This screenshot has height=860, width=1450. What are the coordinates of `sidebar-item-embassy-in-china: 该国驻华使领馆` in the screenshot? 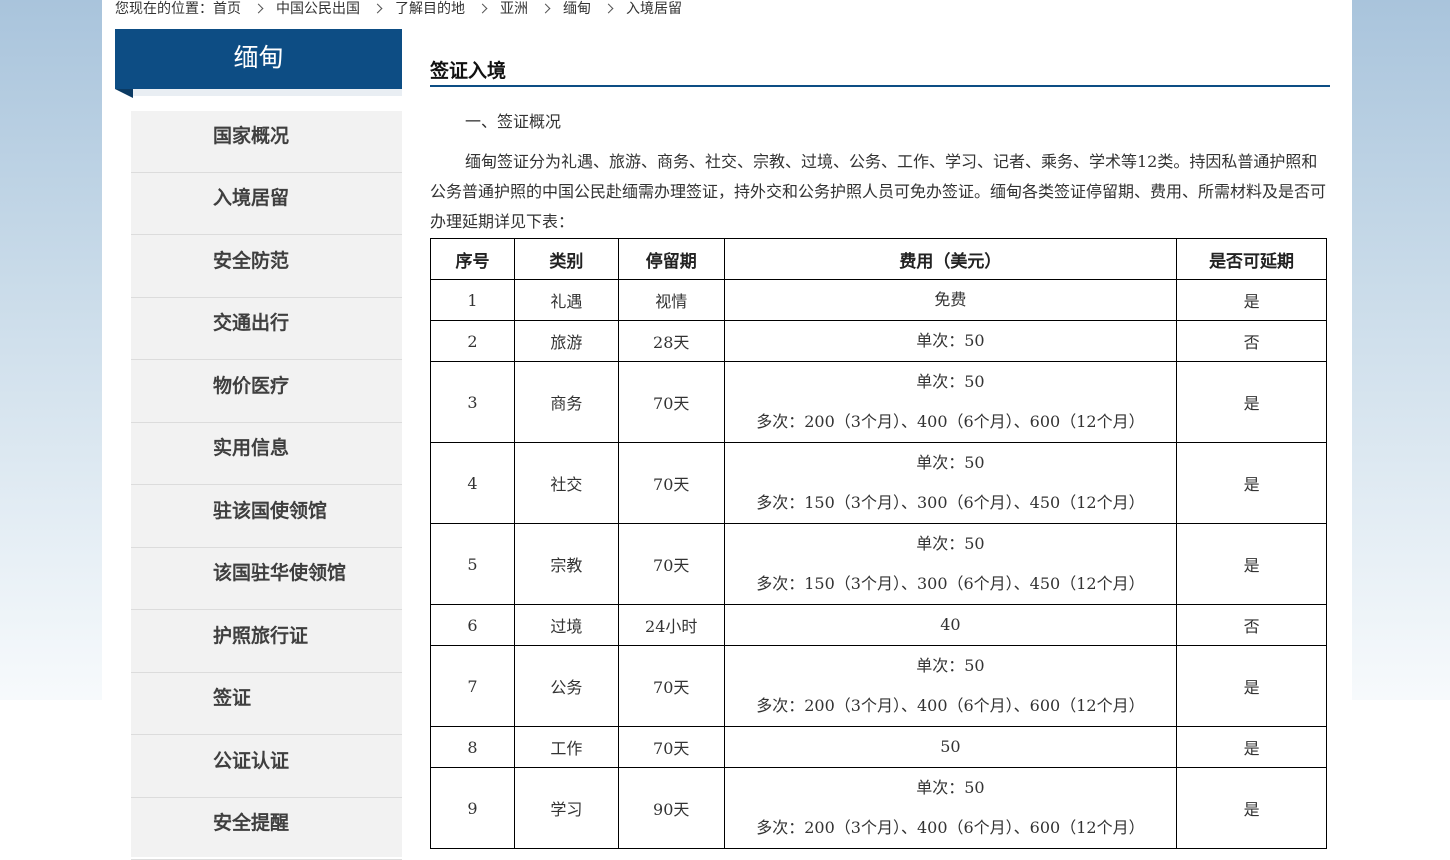 It's located at (266, 579).